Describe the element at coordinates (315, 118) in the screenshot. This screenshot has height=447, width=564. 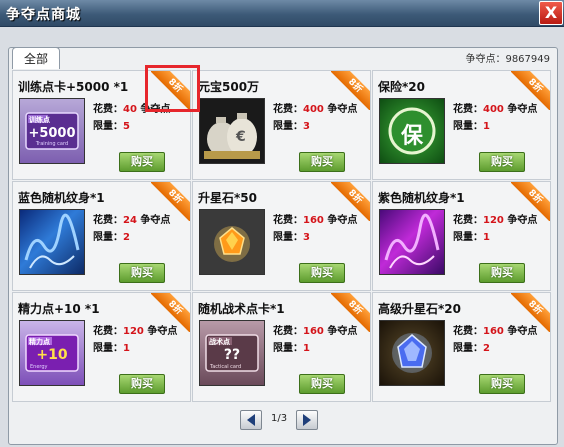
I see `item-info: 花费：400 争夺点 限量：3` at that location.